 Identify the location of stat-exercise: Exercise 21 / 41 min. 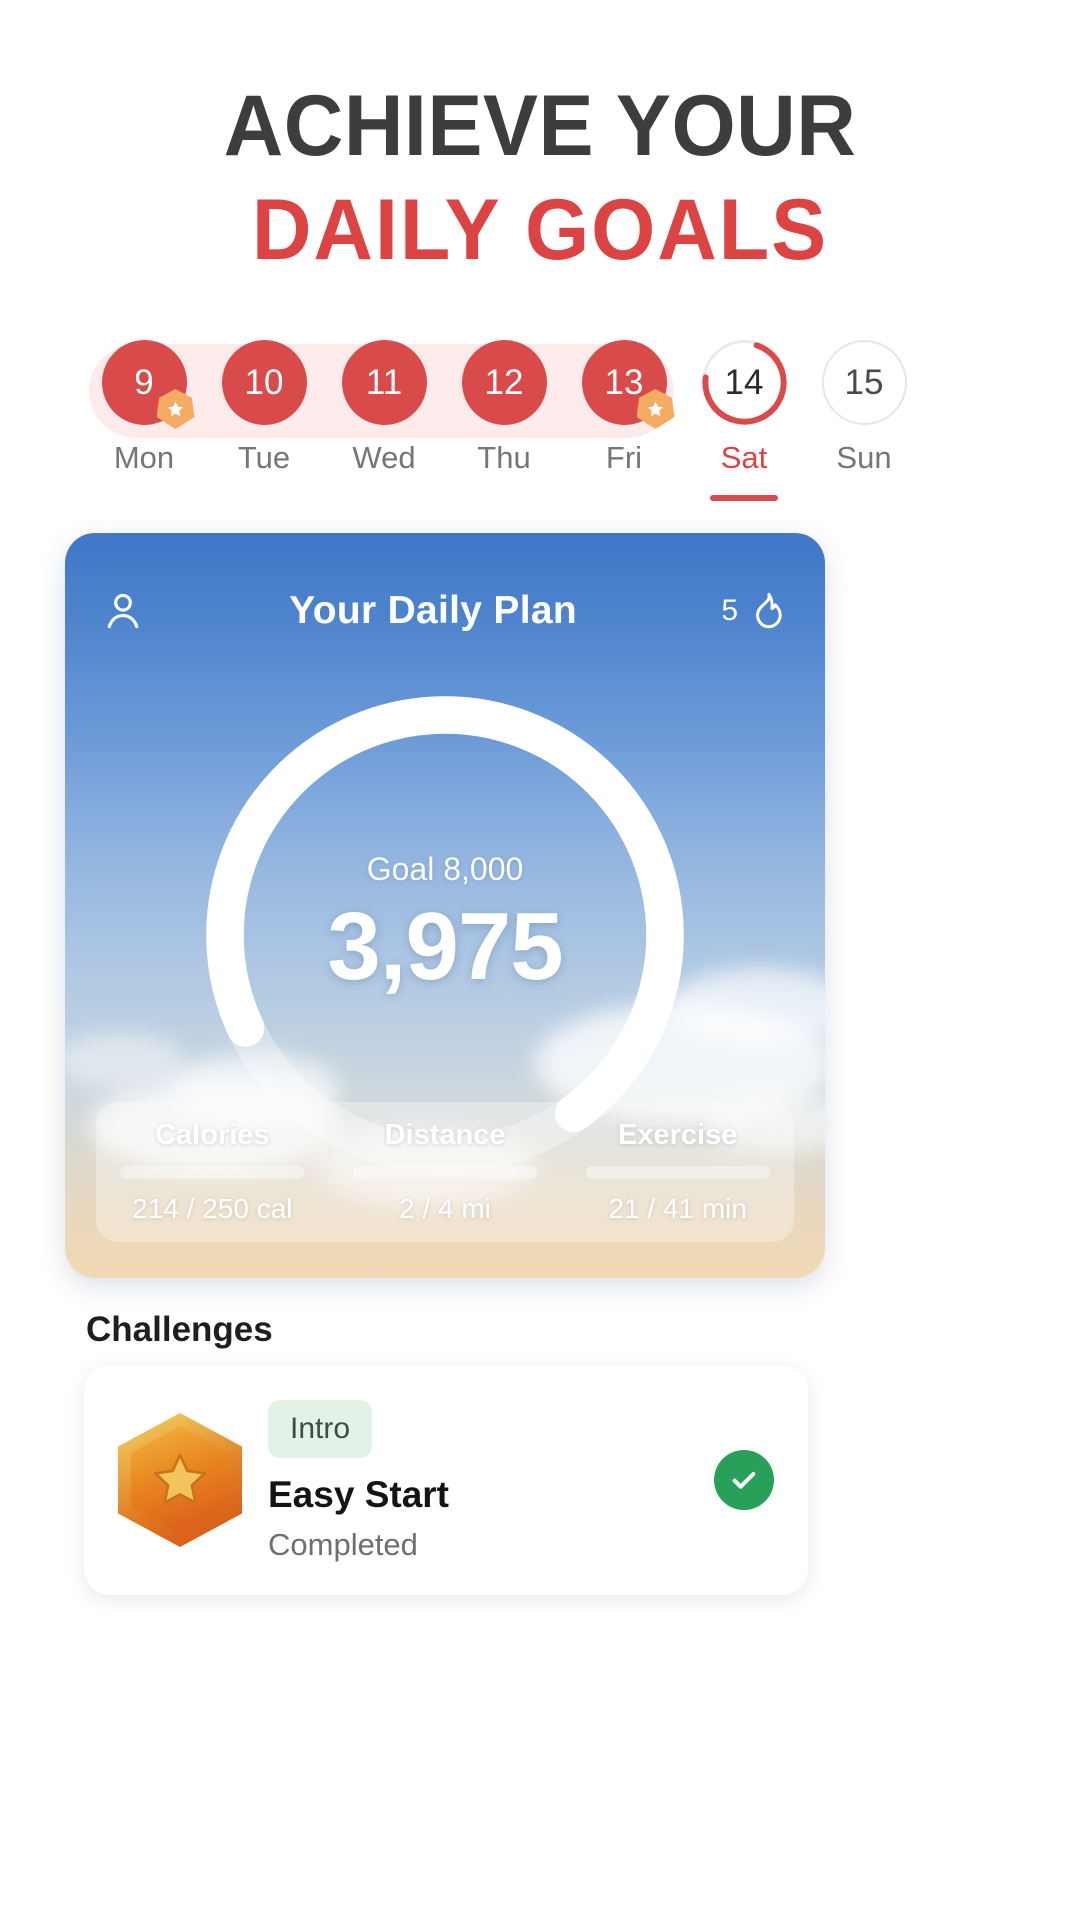
(677, 1172).